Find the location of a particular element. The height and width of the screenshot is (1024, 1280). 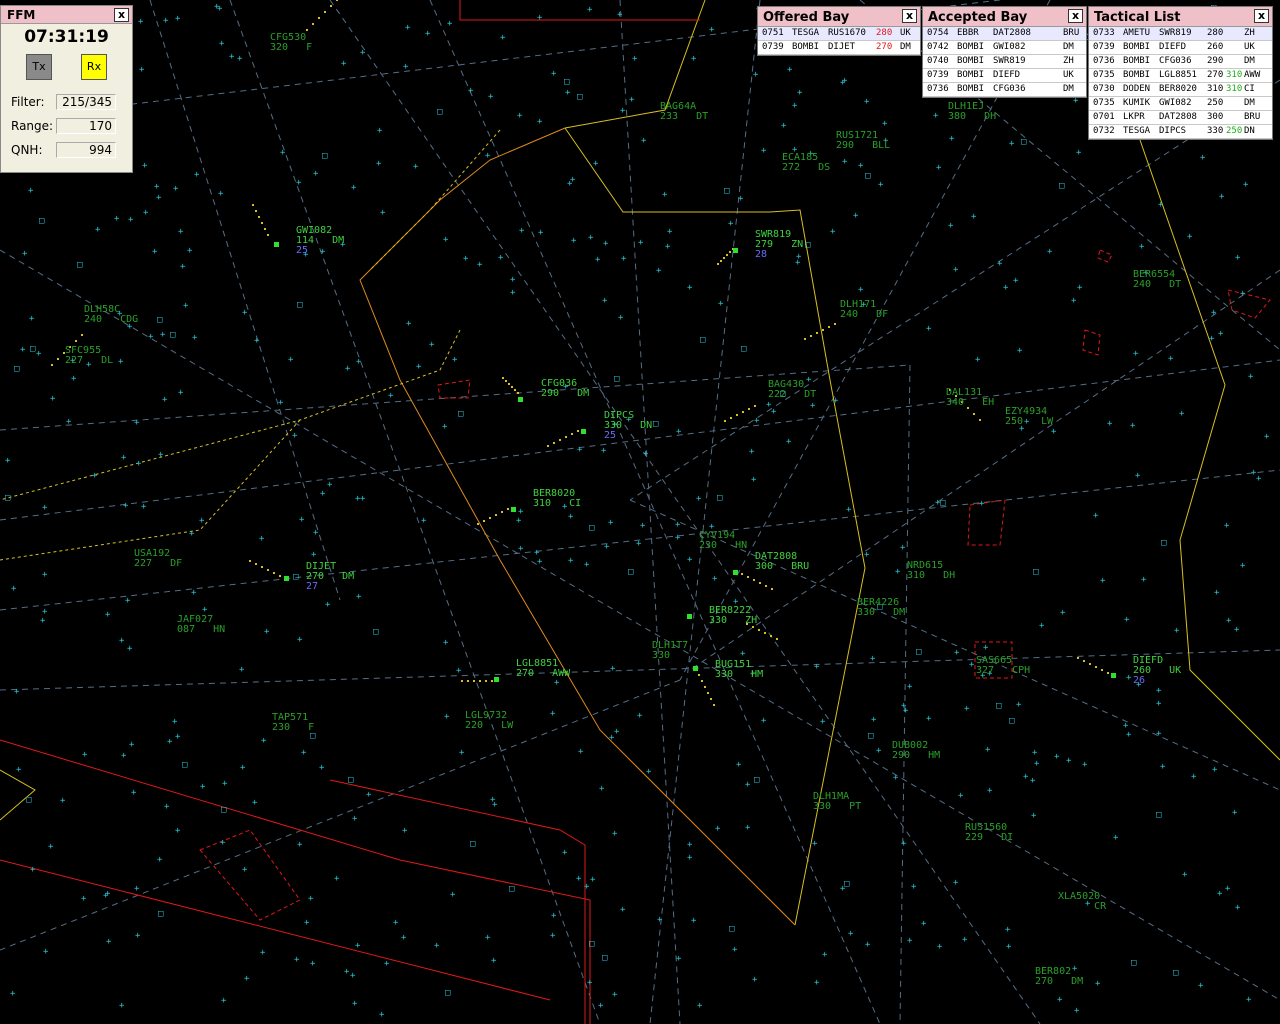

traffic-label: BER6554 240 DT is located at coordinates (1157, 280).